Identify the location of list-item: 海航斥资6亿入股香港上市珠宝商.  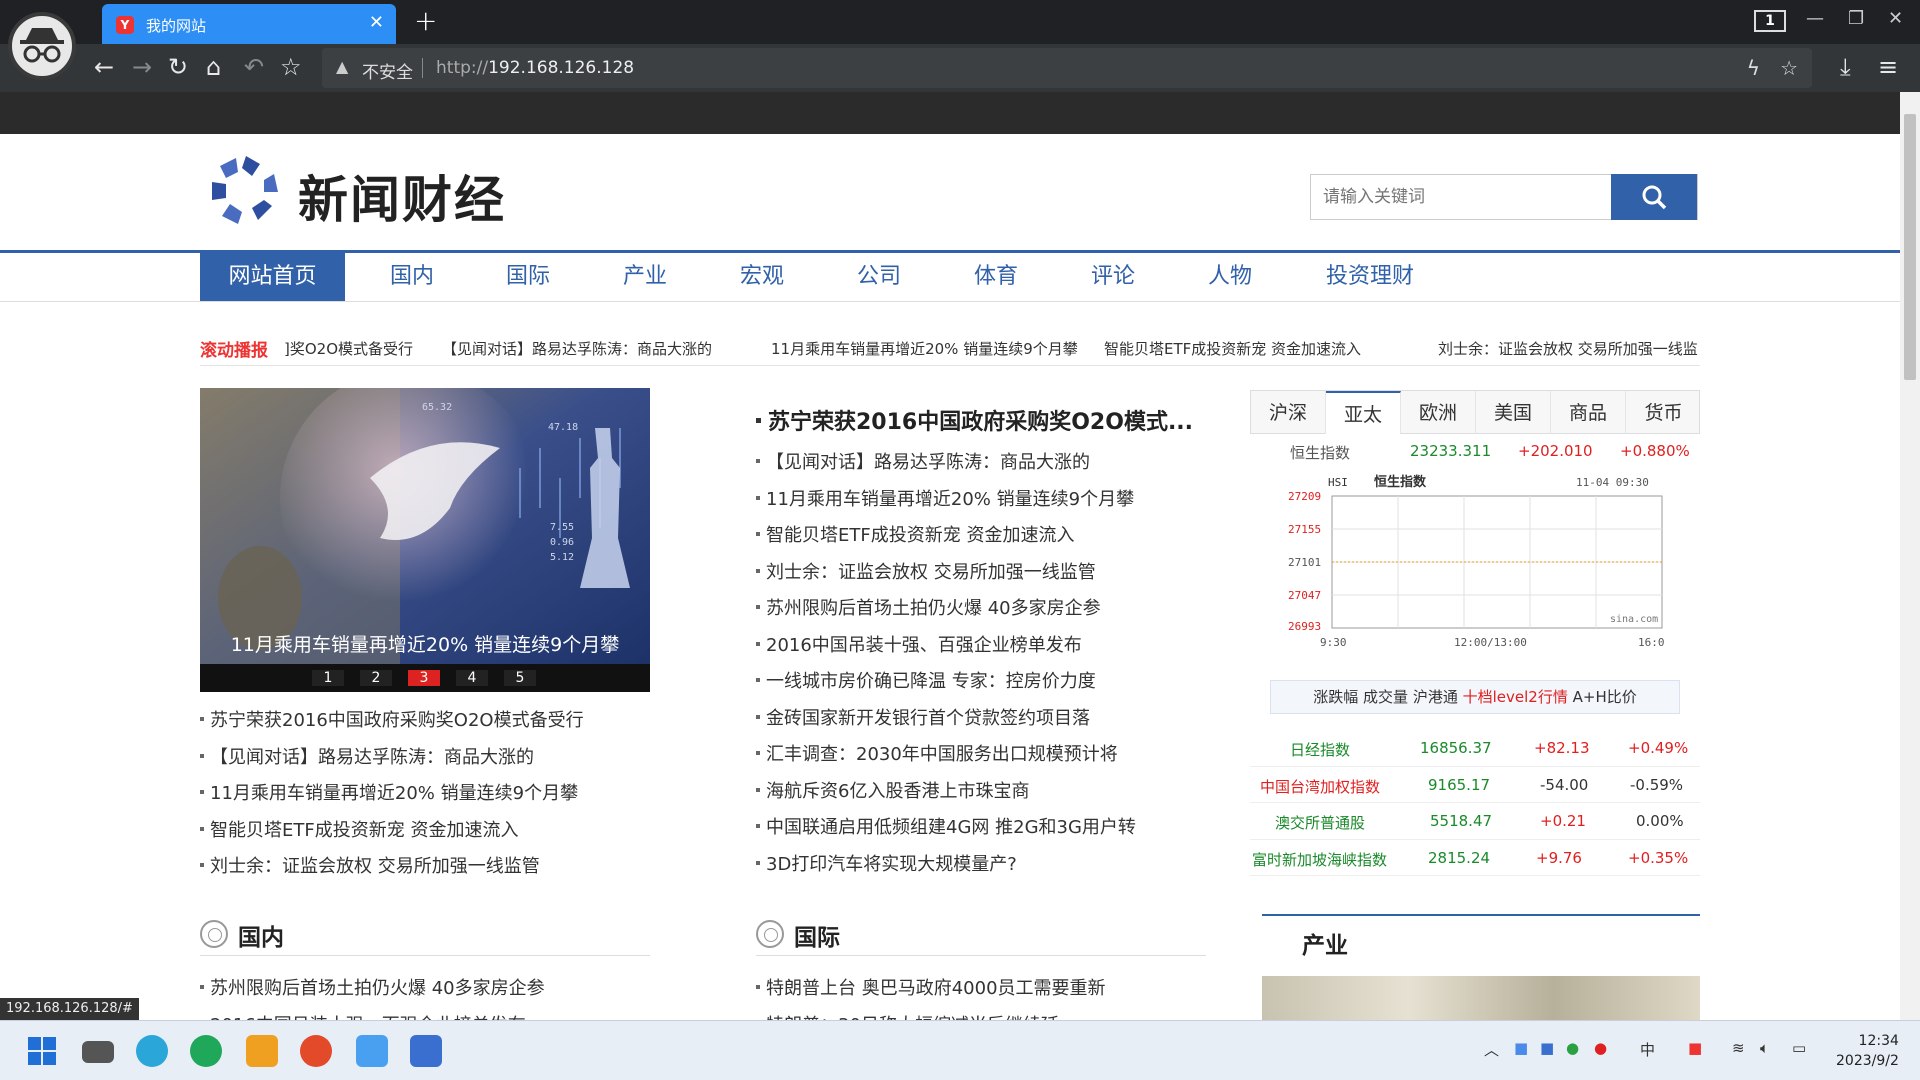
(986, 795).